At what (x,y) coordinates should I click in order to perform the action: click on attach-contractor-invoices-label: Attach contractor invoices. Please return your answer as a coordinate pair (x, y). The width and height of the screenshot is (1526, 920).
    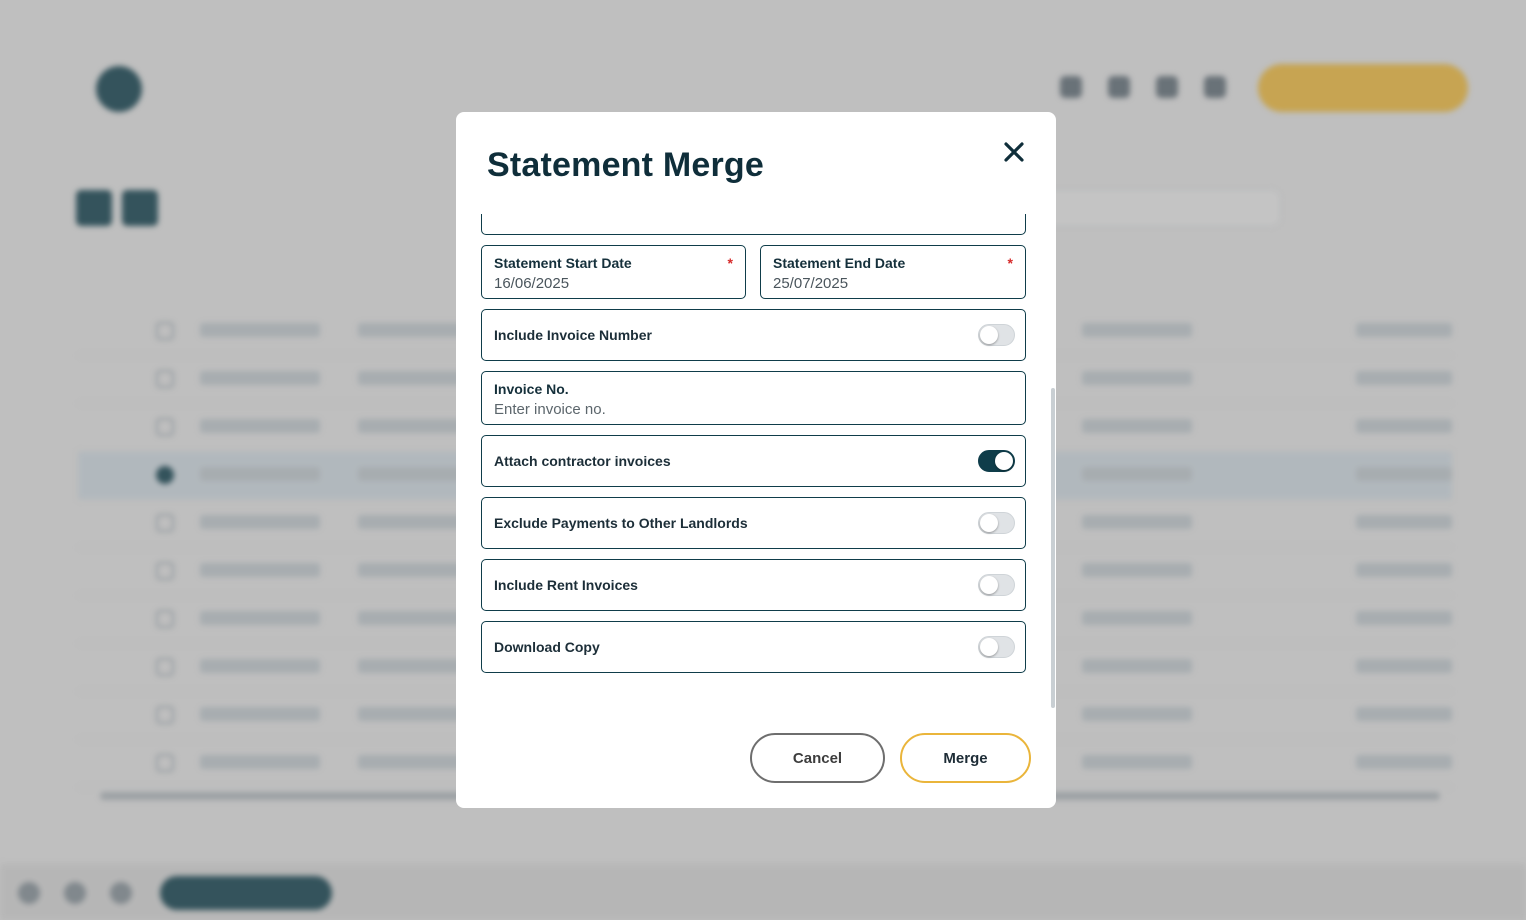
    Looking at the image, I should click on (582, 461).